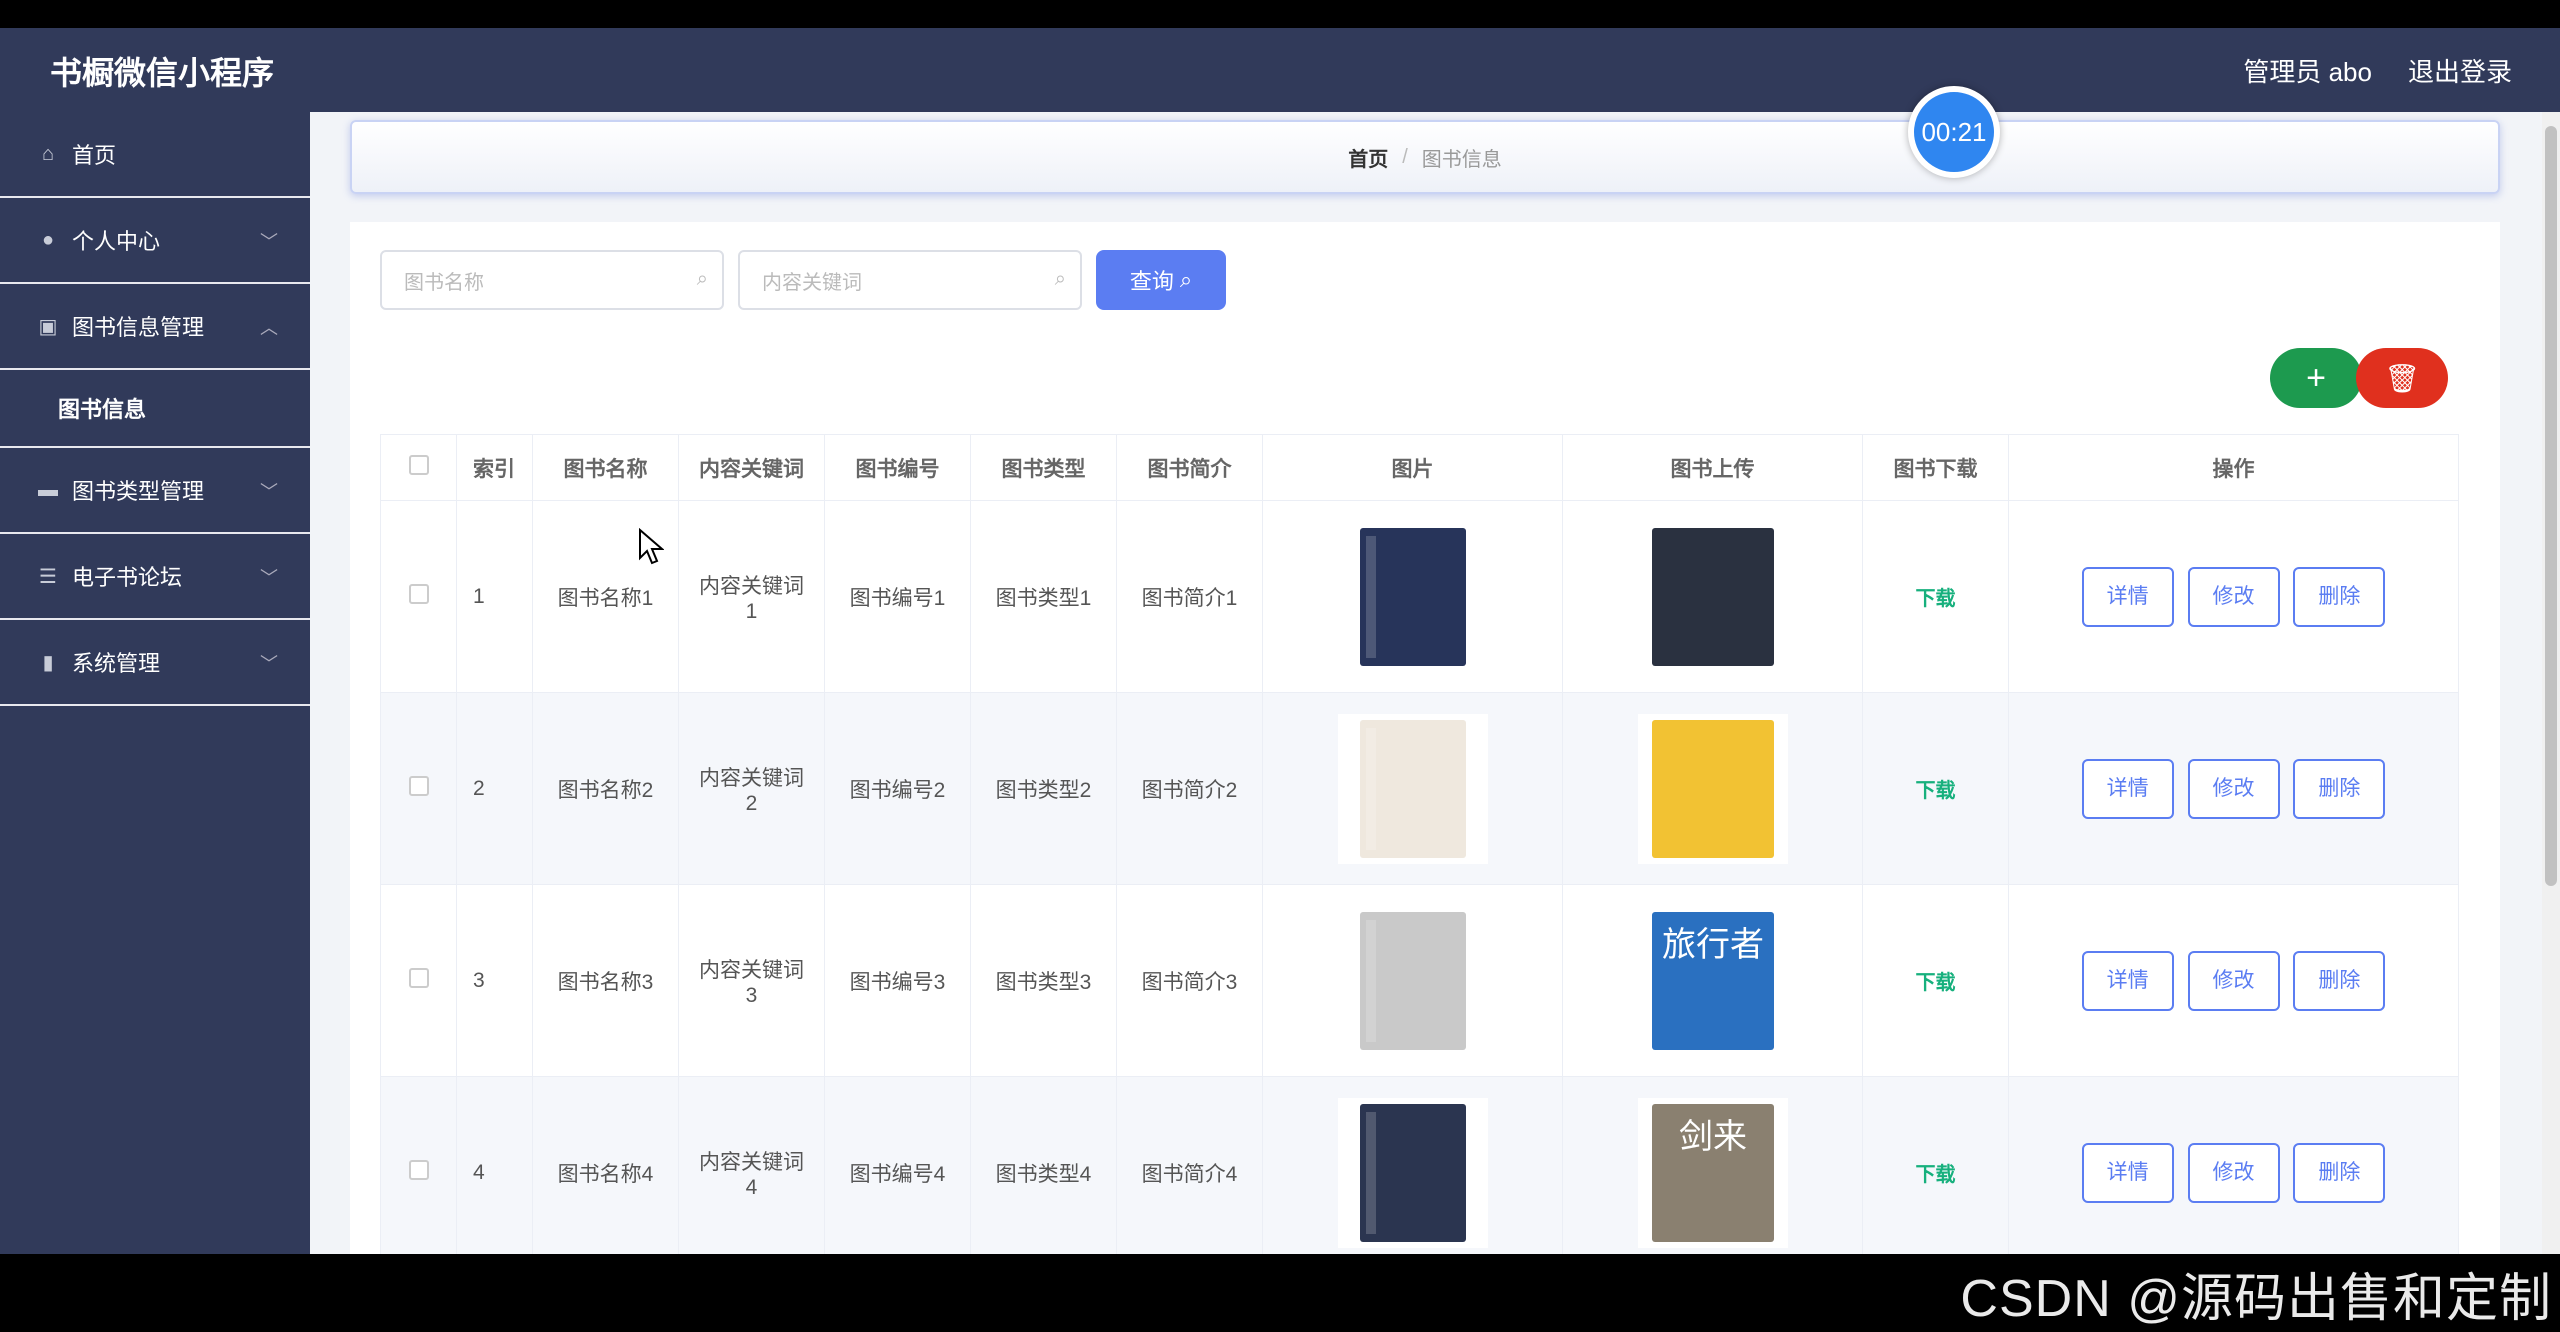 The image size is (2560, 1332). I want to click on col-actions: 操作, so click(2233, 467).